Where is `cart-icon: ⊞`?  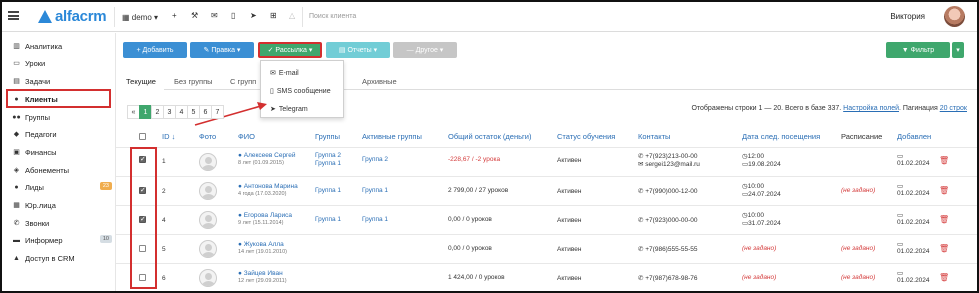
cart-icon: ⊞ is located at coordinates (273, 16).